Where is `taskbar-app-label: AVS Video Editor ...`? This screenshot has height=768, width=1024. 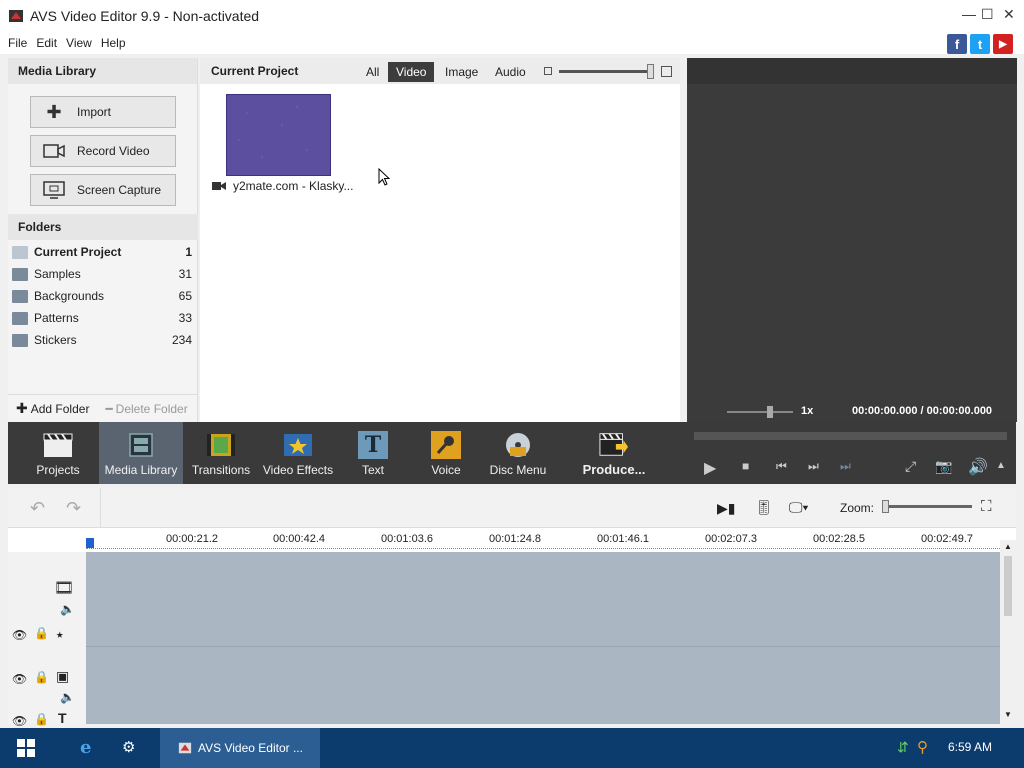
taskbar-app-label: AVS Video Editor ... is located at coordinates (250, 748).